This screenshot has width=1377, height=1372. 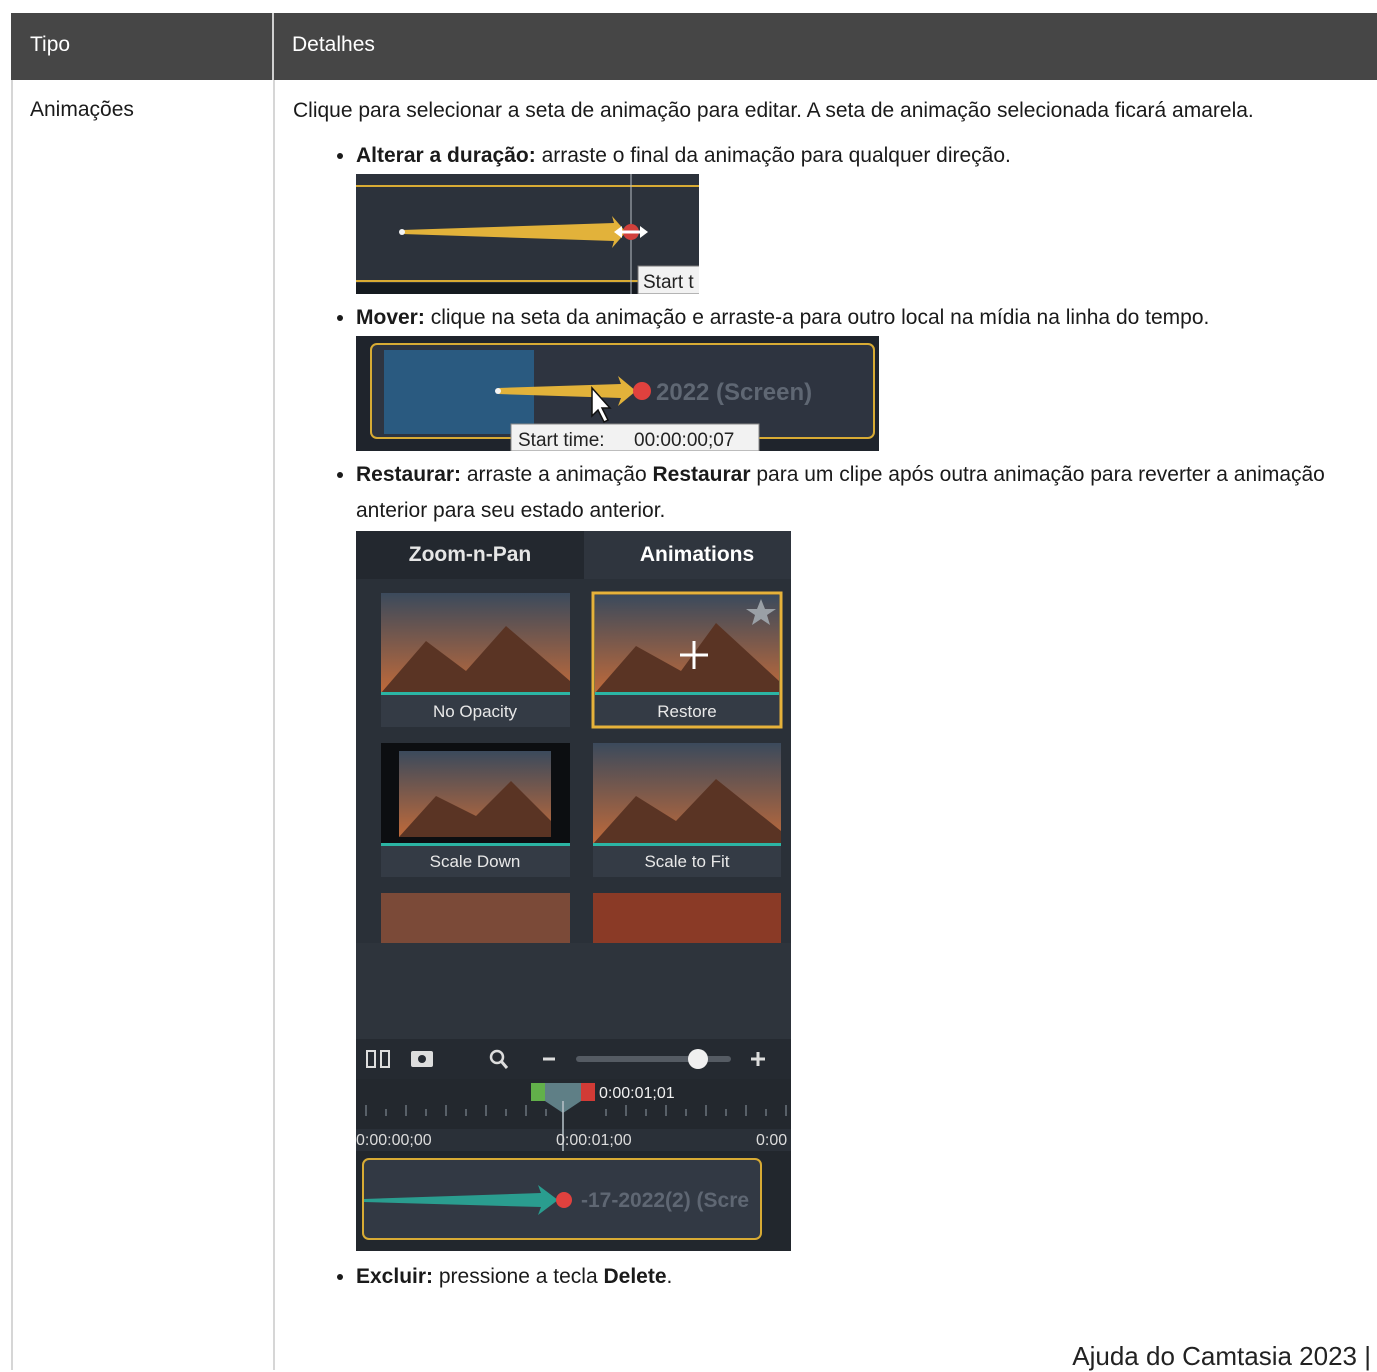 What do you see at coordinates (701, 474) in the screenshot?
I see `term-restore-2: Restaurar` at bounding box center [701, 474].